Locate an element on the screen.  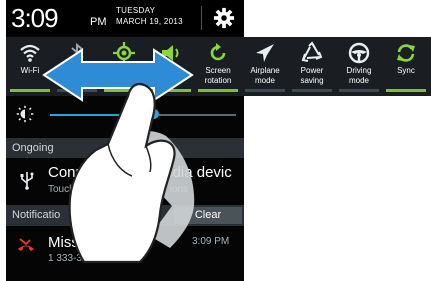
brightness-slider-fill is located at coordinates (102, 115).